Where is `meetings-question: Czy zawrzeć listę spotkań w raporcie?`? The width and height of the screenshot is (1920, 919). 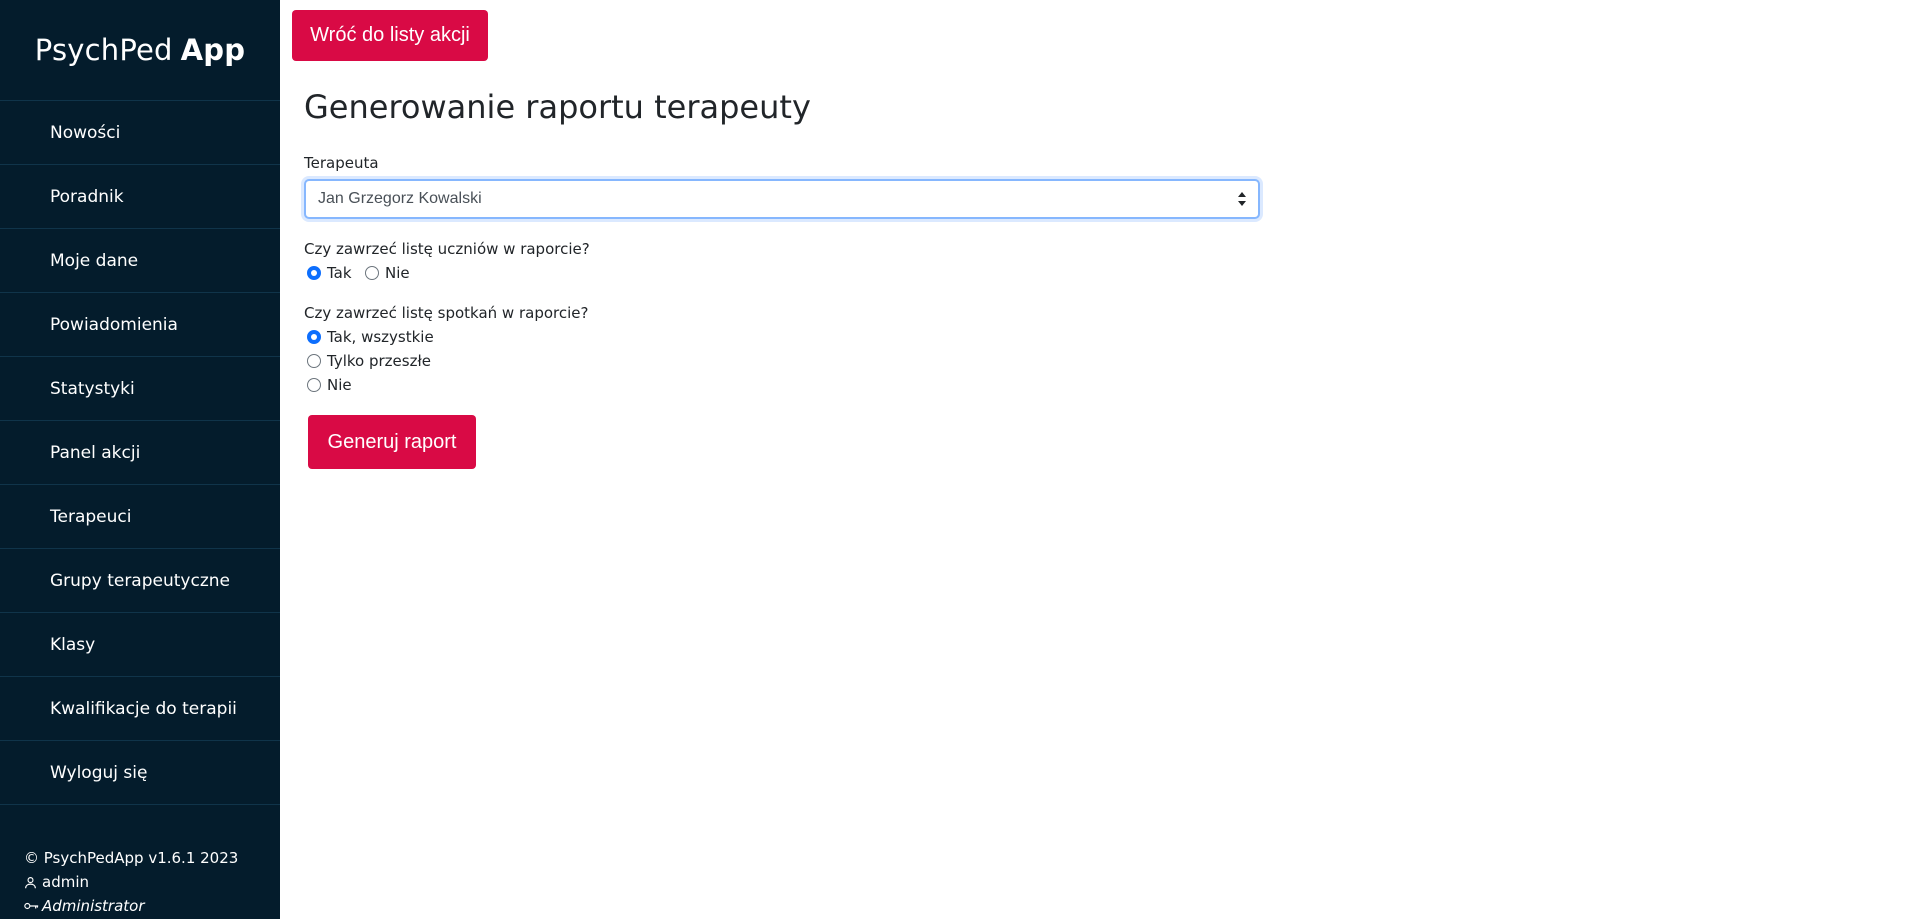 meetings-question: Czy zawrzeć listę spotkań w raporcie? is located at coordinates (446, 313).